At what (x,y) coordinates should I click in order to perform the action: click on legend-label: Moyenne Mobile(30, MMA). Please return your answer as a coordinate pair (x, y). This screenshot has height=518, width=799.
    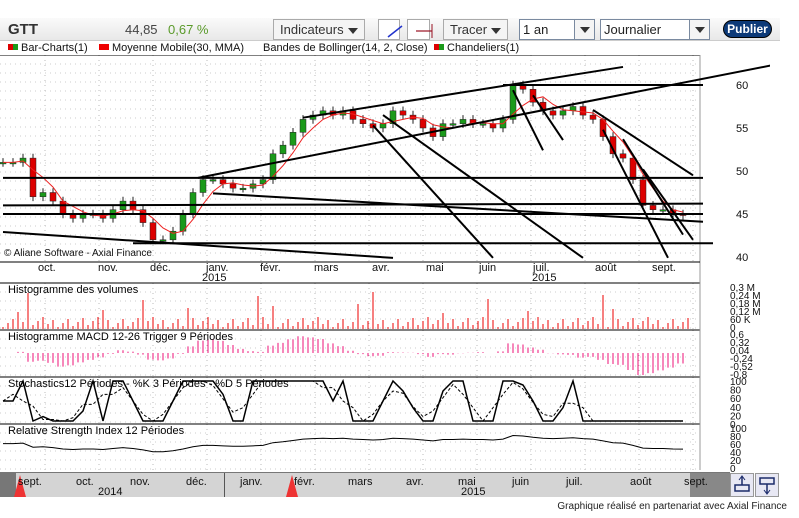
    Looking at the image, I should click on (178, 48).